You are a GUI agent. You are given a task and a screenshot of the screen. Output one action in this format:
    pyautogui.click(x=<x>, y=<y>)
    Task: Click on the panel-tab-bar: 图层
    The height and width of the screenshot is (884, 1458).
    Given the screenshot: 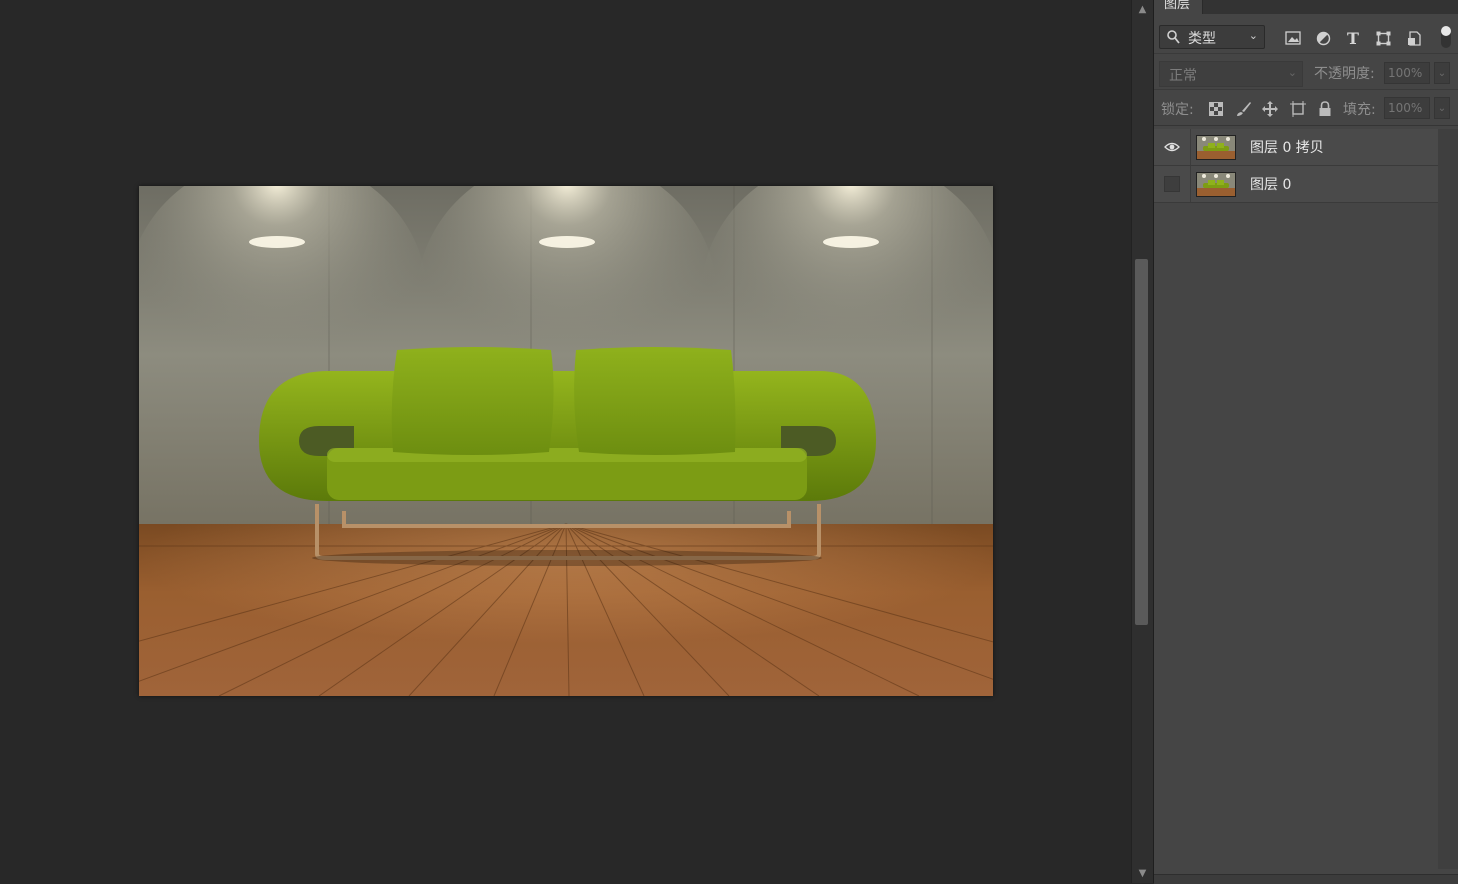 What is the action you would take?
    pyautogui.click(x=1306, y=7)
    